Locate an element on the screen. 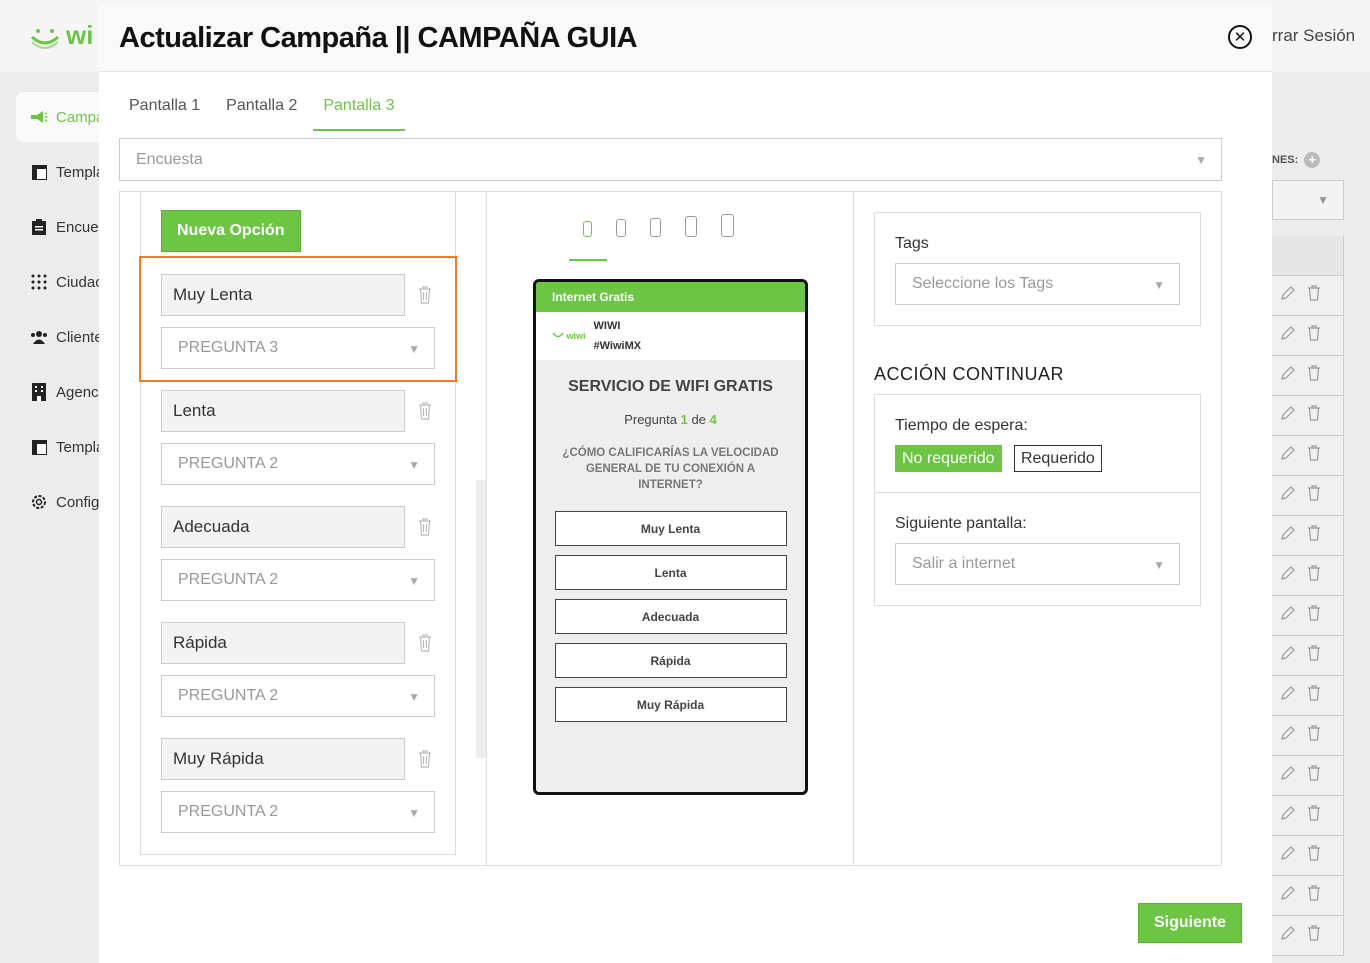  sidebar-item-agencies: Agenc is located at coordinates (61, 392).